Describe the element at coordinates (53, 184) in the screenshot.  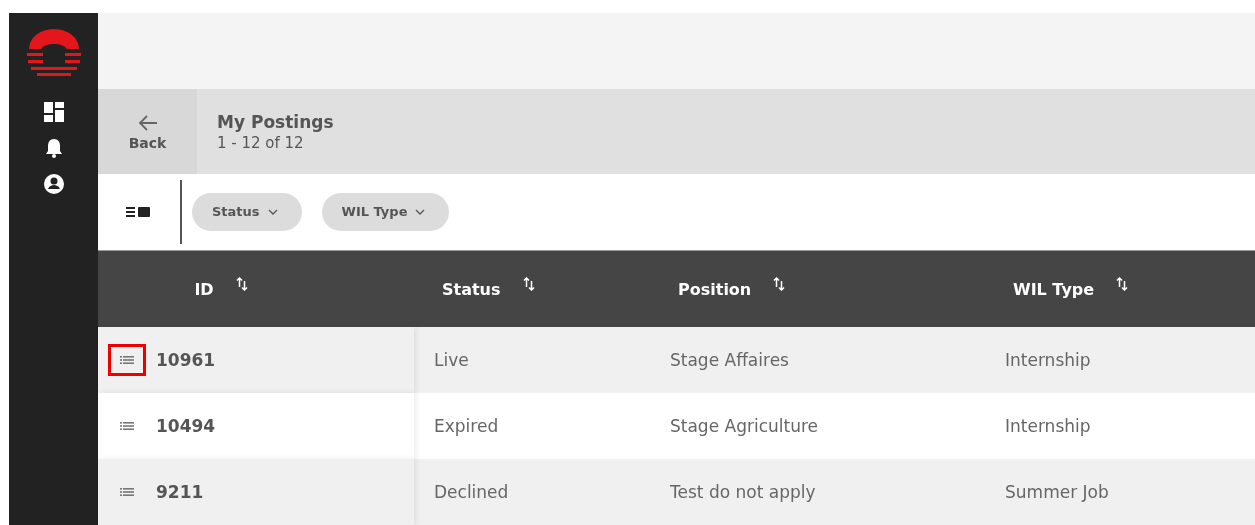
I see `account-icon` at that location.